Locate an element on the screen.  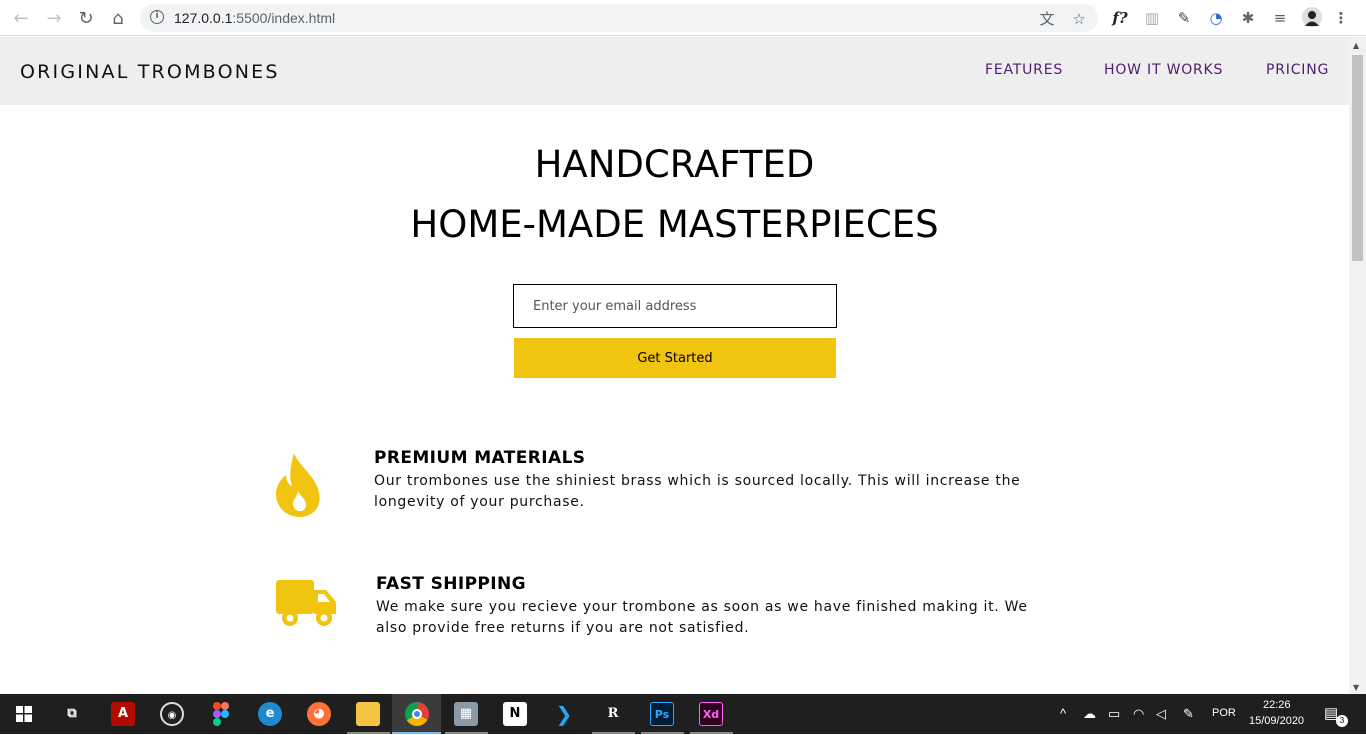
acrobat-icon: A is located at coordinates (123, 714).